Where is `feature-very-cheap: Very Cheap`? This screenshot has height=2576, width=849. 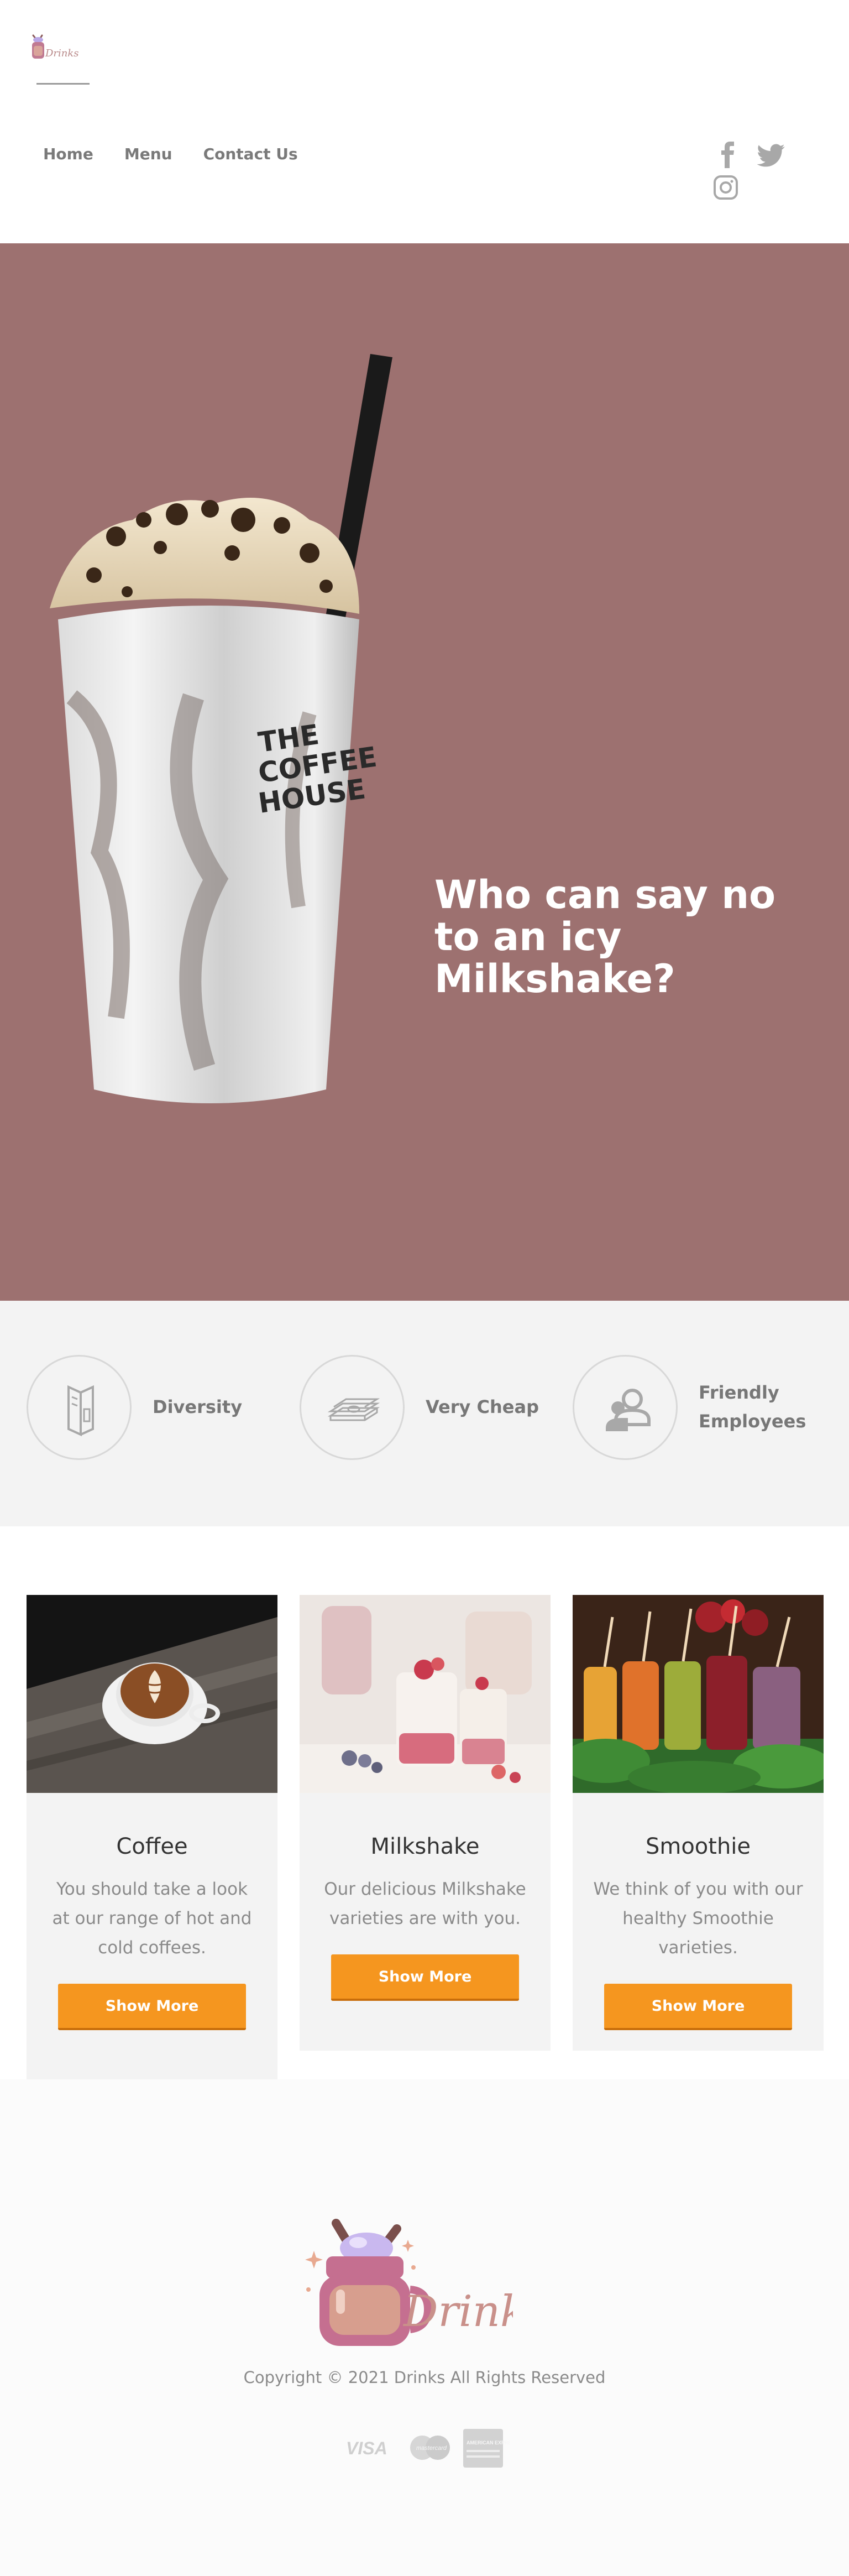
feature-very-cheap: Very Cheap is located at coordinates (427, 1407).